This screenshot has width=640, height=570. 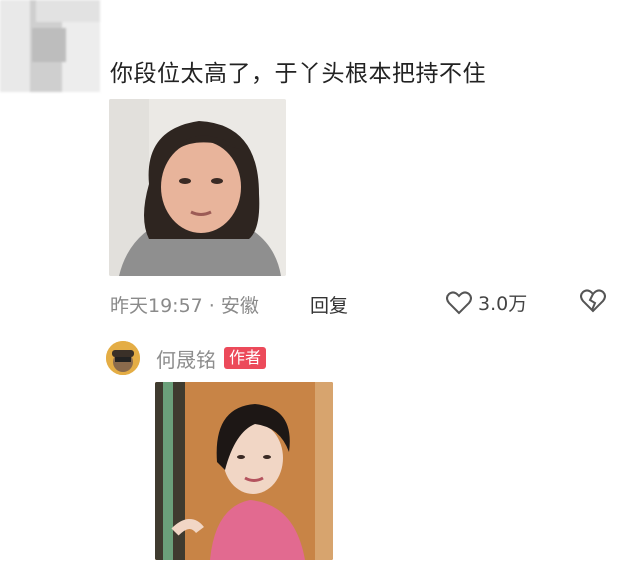 What do you see at coordinates (503, 304) in the screenshot?
I see `like-count: 3.0万` at bounding box center [503, 304].